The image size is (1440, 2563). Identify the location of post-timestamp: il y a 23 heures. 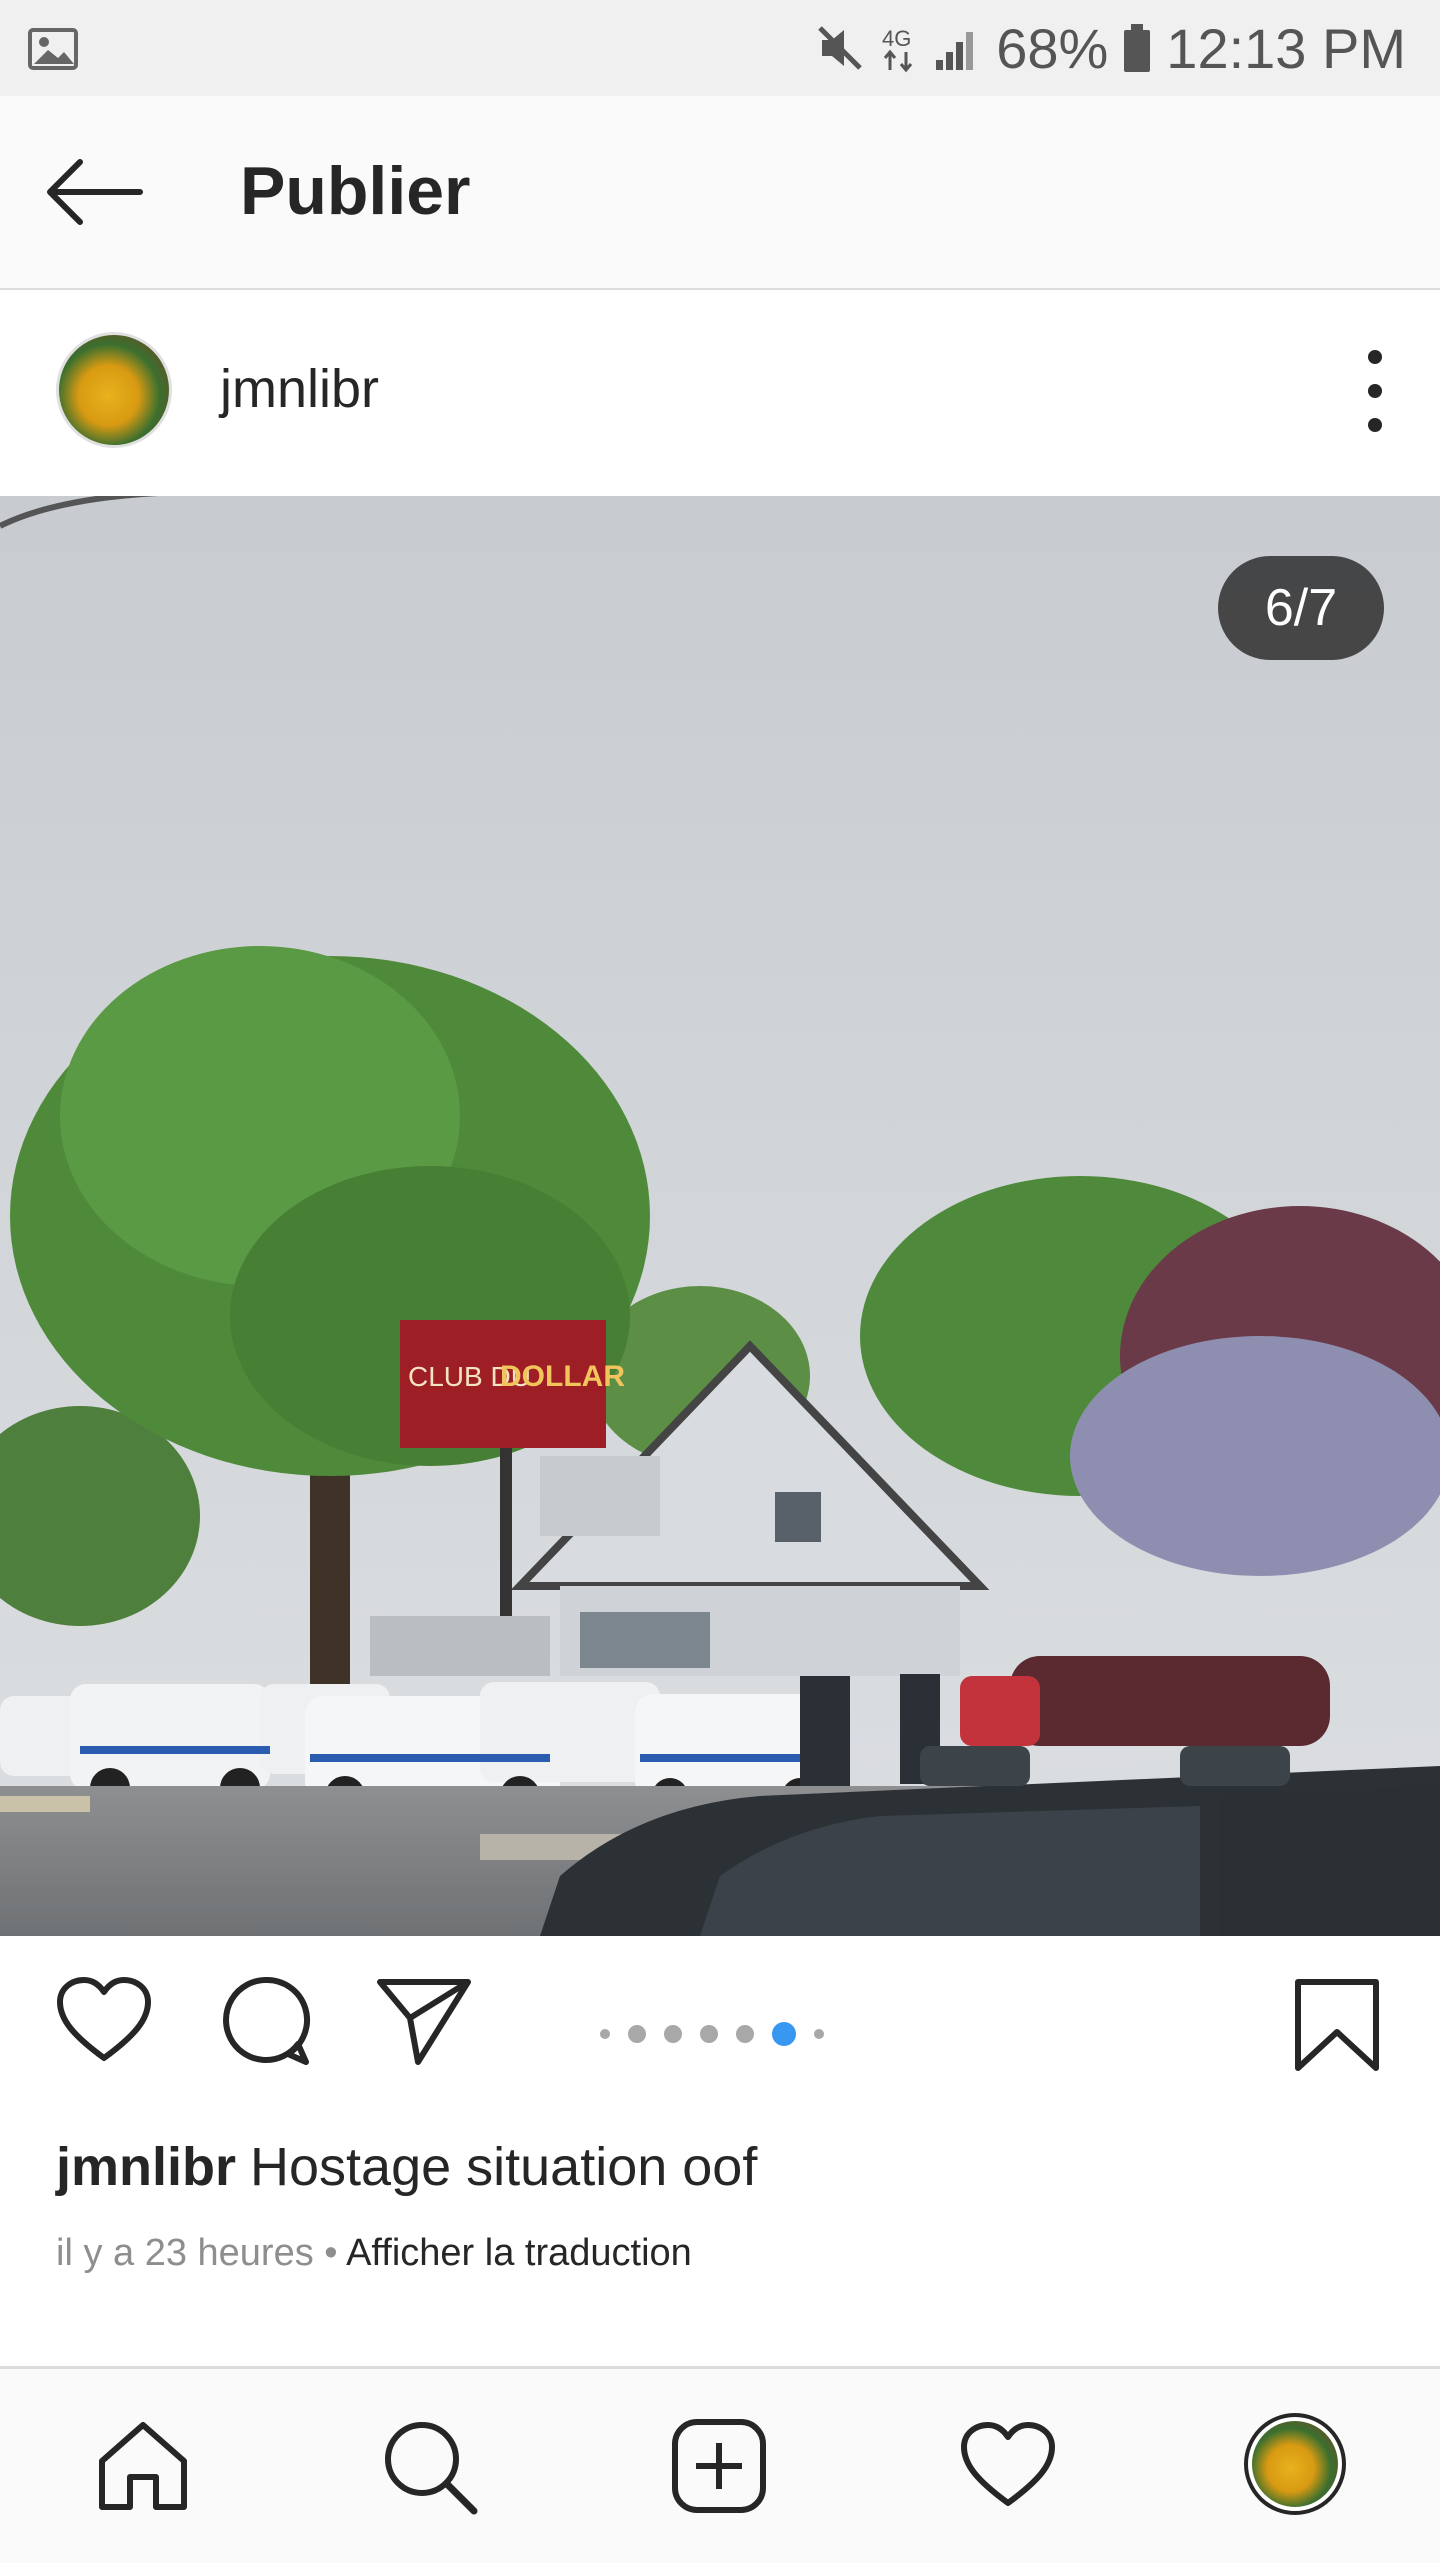
(185, 2253).